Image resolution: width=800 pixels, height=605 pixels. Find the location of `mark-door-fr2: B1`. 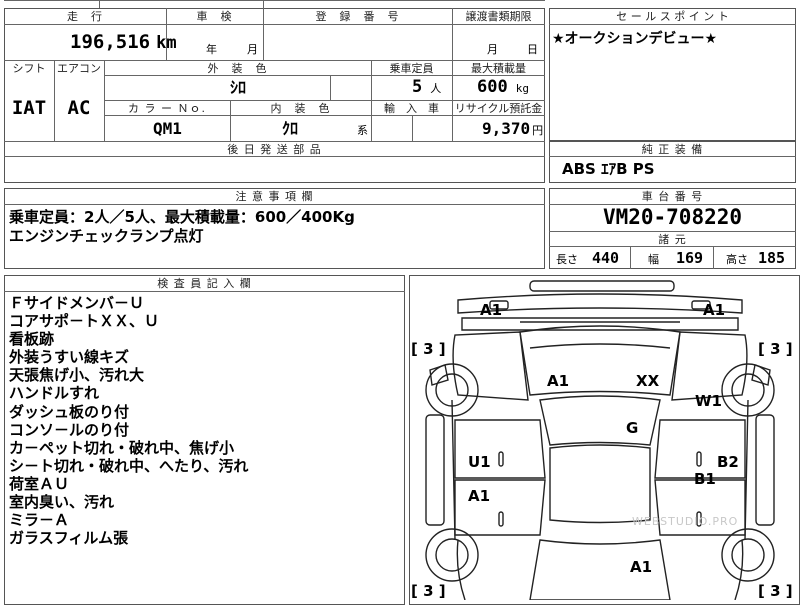

mark-door-fr2: B1 is located at coordinates (705, 479).